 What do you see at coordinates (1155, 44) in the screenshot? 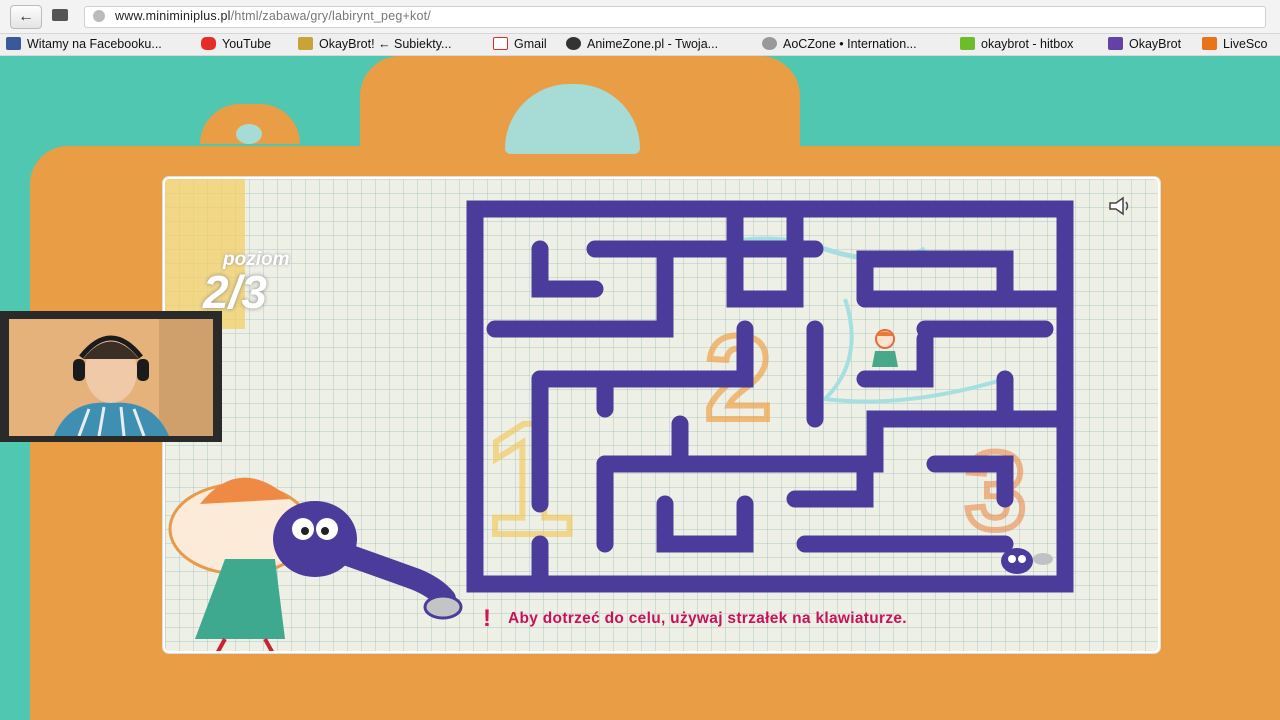
I see `bookmark-label: OkayBrot` at bounding box center [1155, 44].